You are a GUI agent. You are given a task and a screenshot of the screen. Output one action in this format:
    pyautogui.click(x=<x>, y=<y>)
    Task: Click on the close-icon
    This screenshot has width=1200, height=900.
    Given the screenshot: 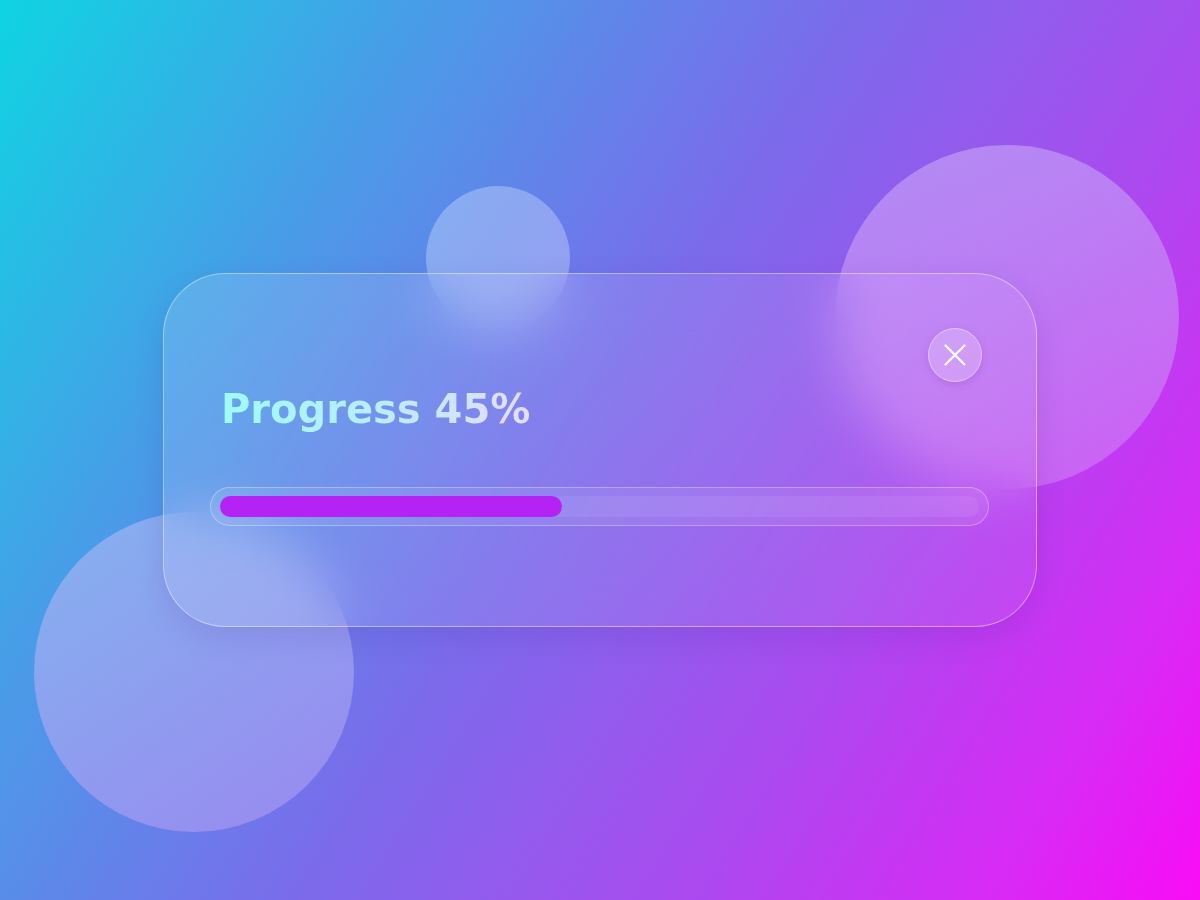 What is the action you would take?
    pyautogui.click(x=955, y=355)
    